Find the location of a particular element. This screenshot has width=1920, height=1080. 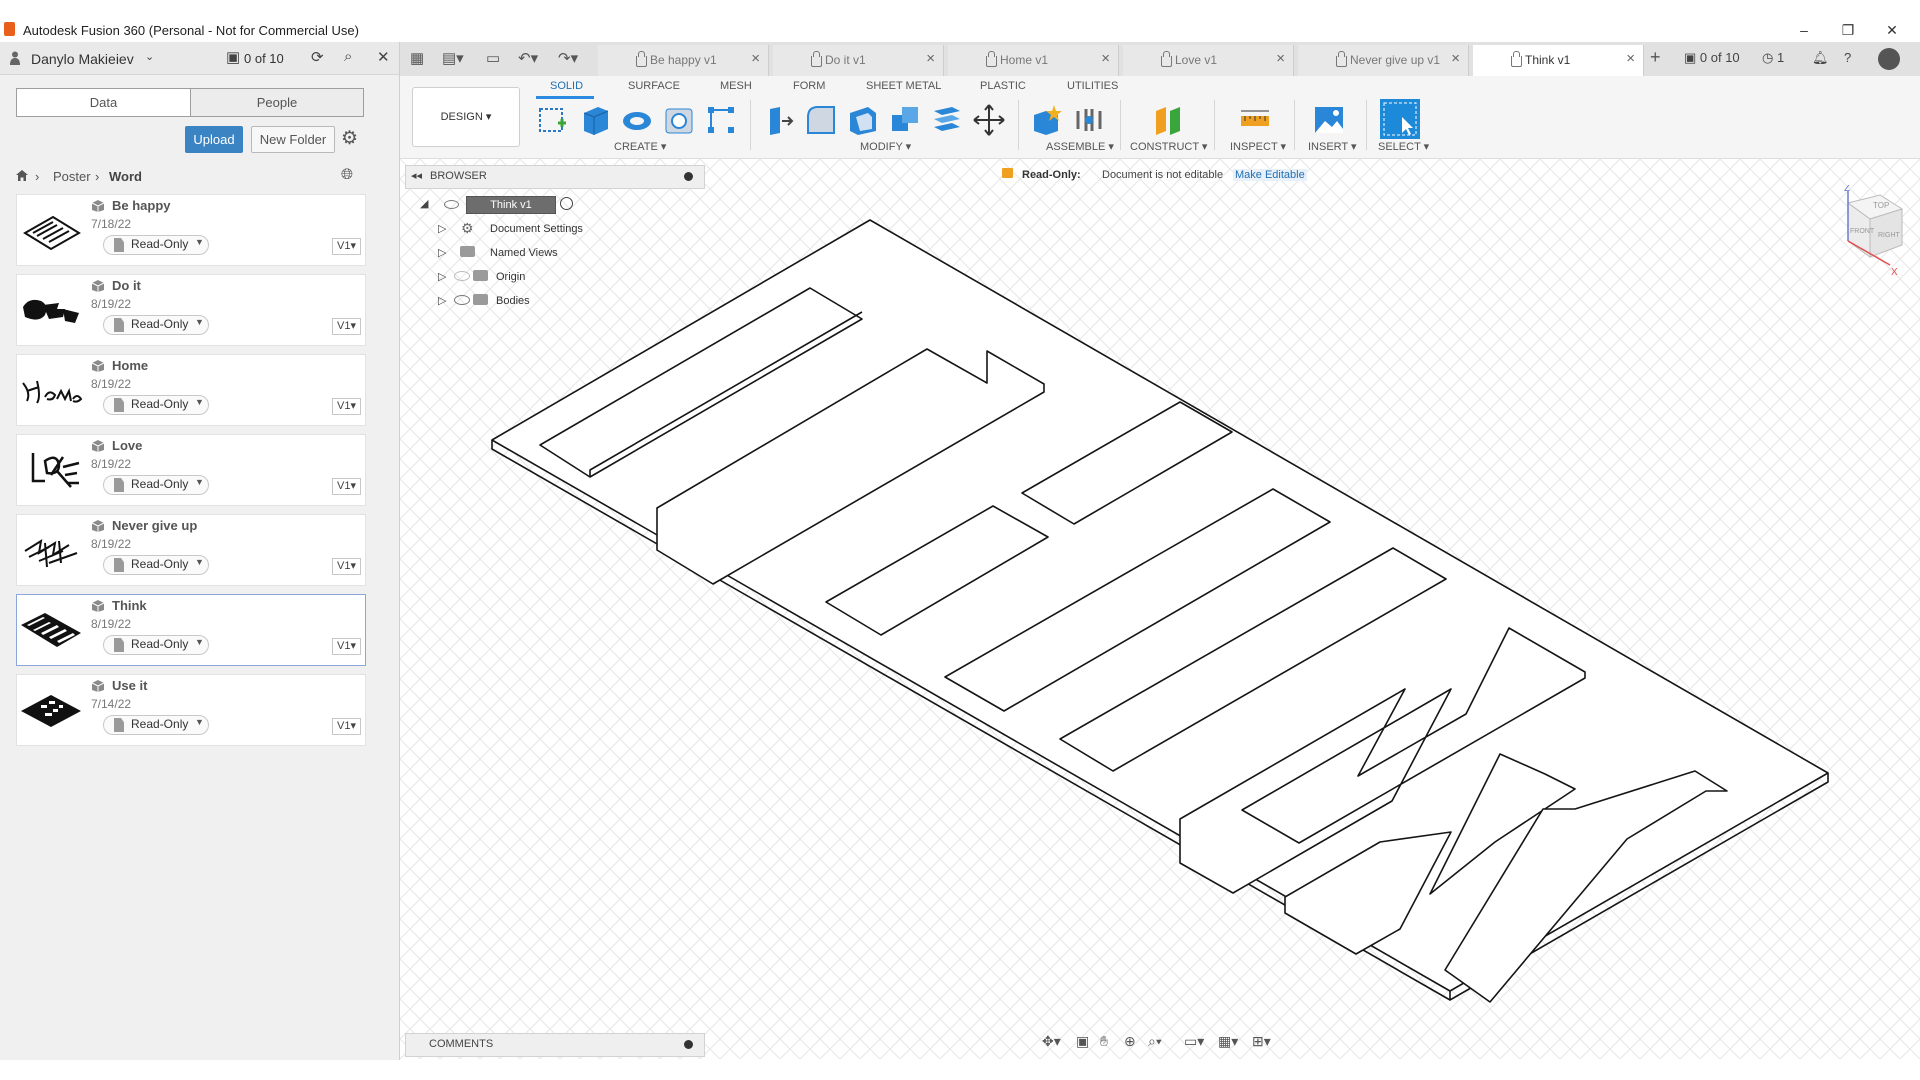

make-editable-link: Make Editable is located at coordinates (1270, 175).